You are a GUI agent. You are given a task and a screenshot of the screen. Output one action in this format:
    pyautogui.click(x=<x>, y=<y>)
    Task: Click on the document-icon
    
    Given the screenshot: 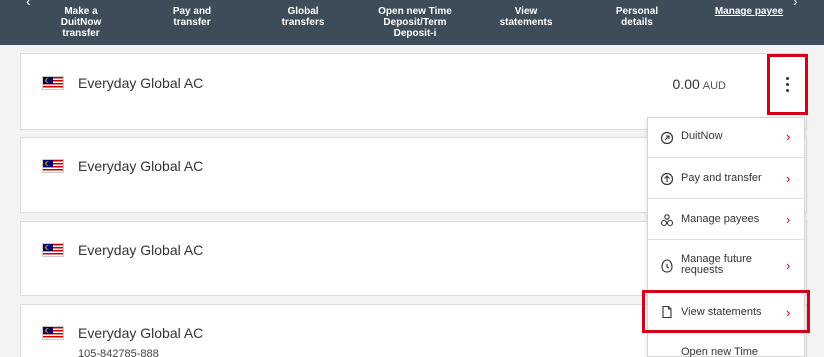 What is the action you would take?
    pyautogui.click(x=667, y=312)
    